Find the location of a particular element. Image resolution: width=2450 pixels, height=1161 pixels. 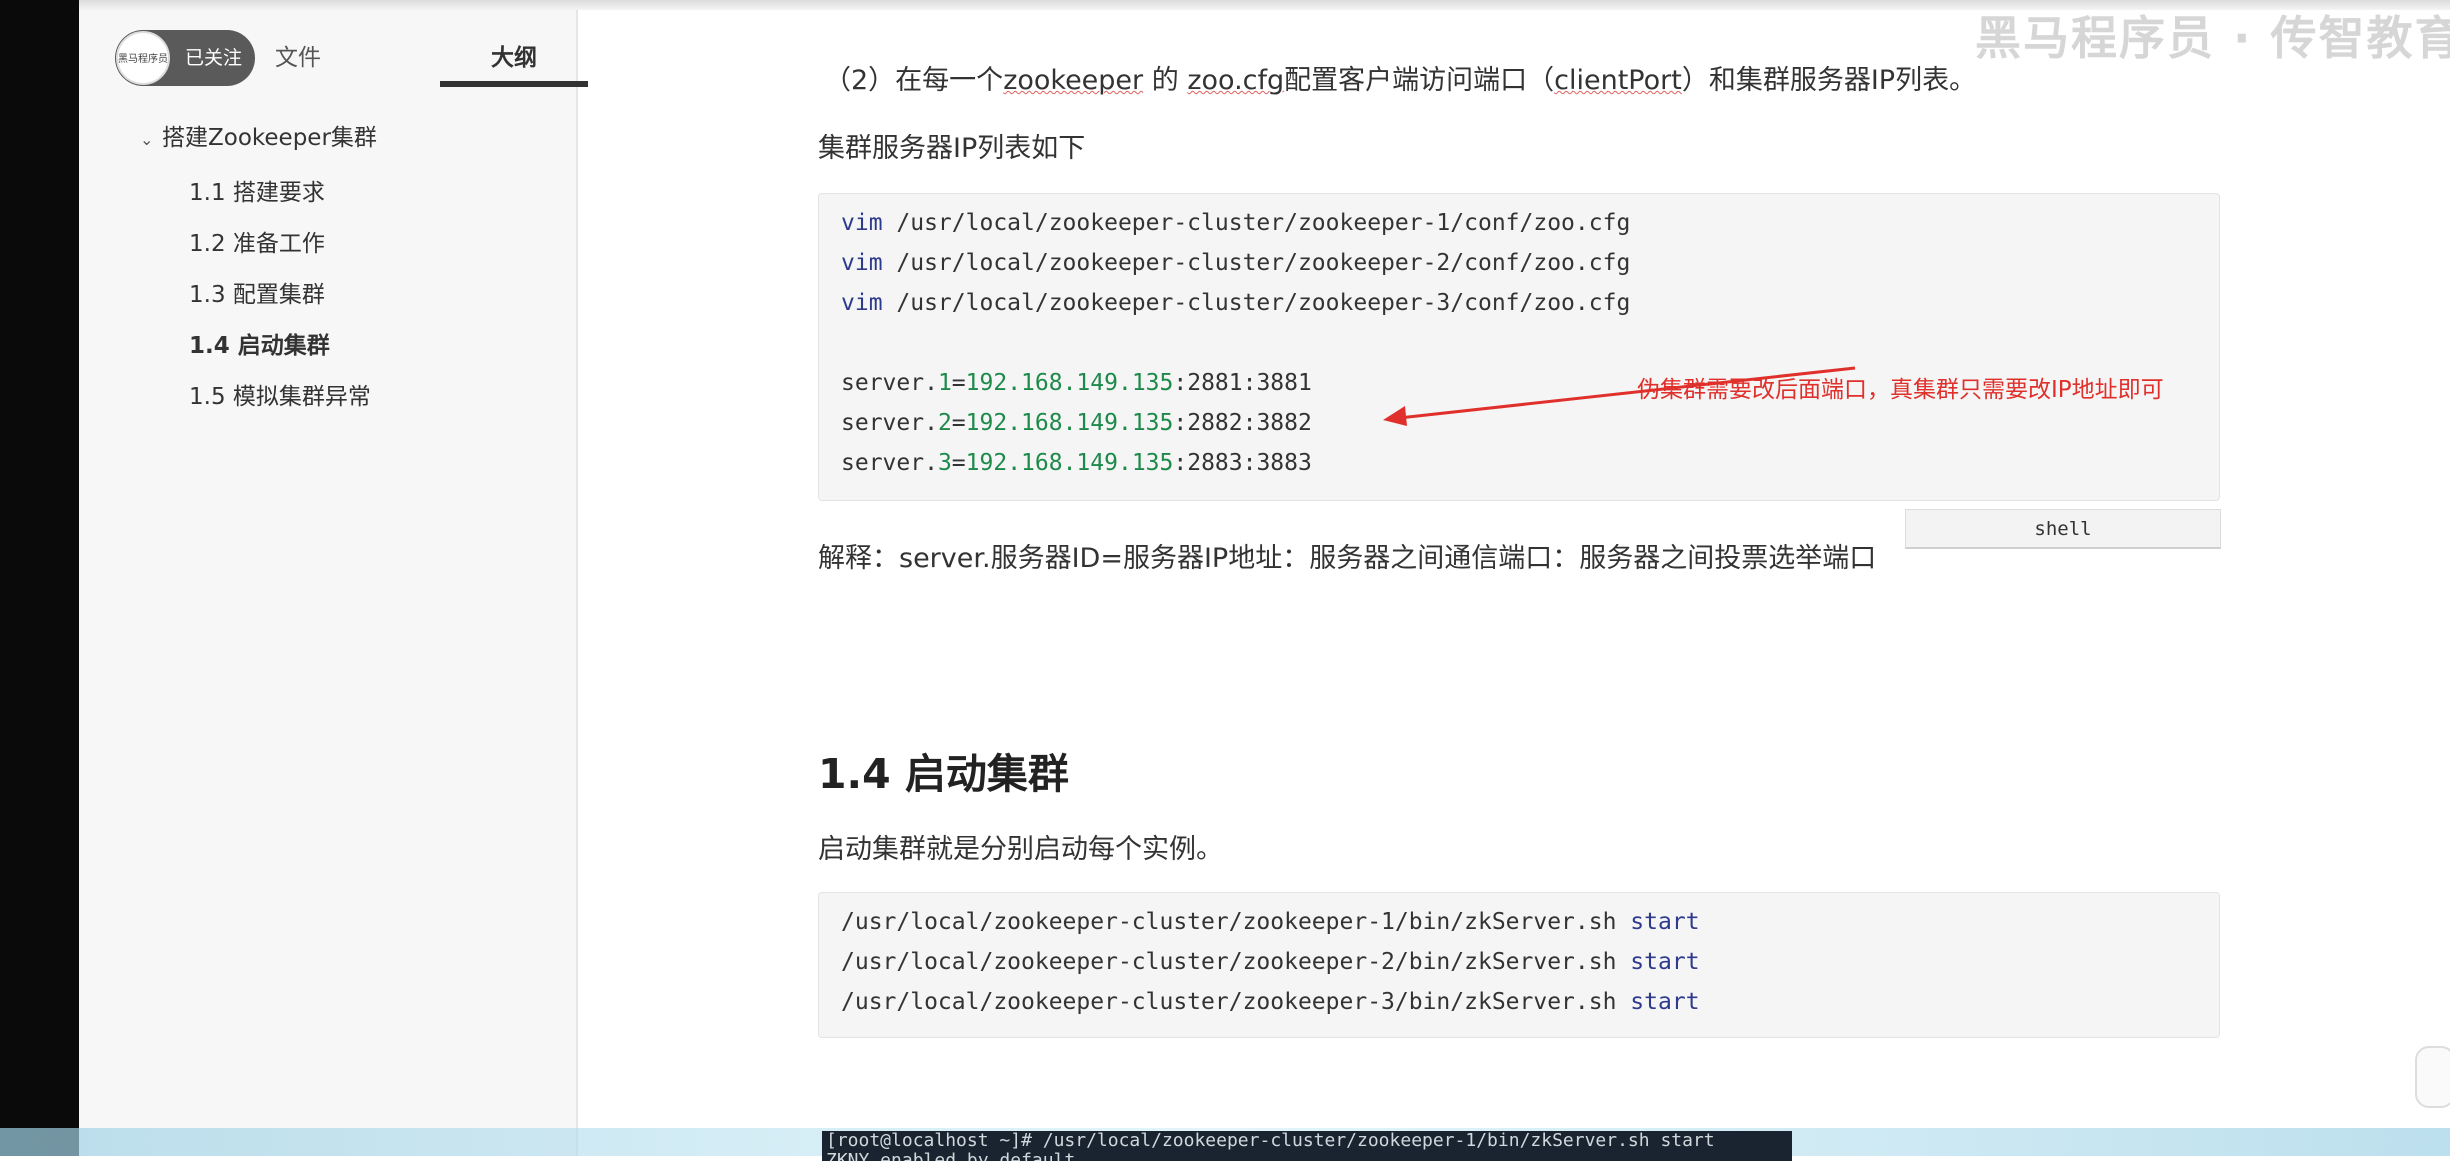

code-line: server.3=192.168.149.135:2883:3883 is located at coordinates (1076, 463).